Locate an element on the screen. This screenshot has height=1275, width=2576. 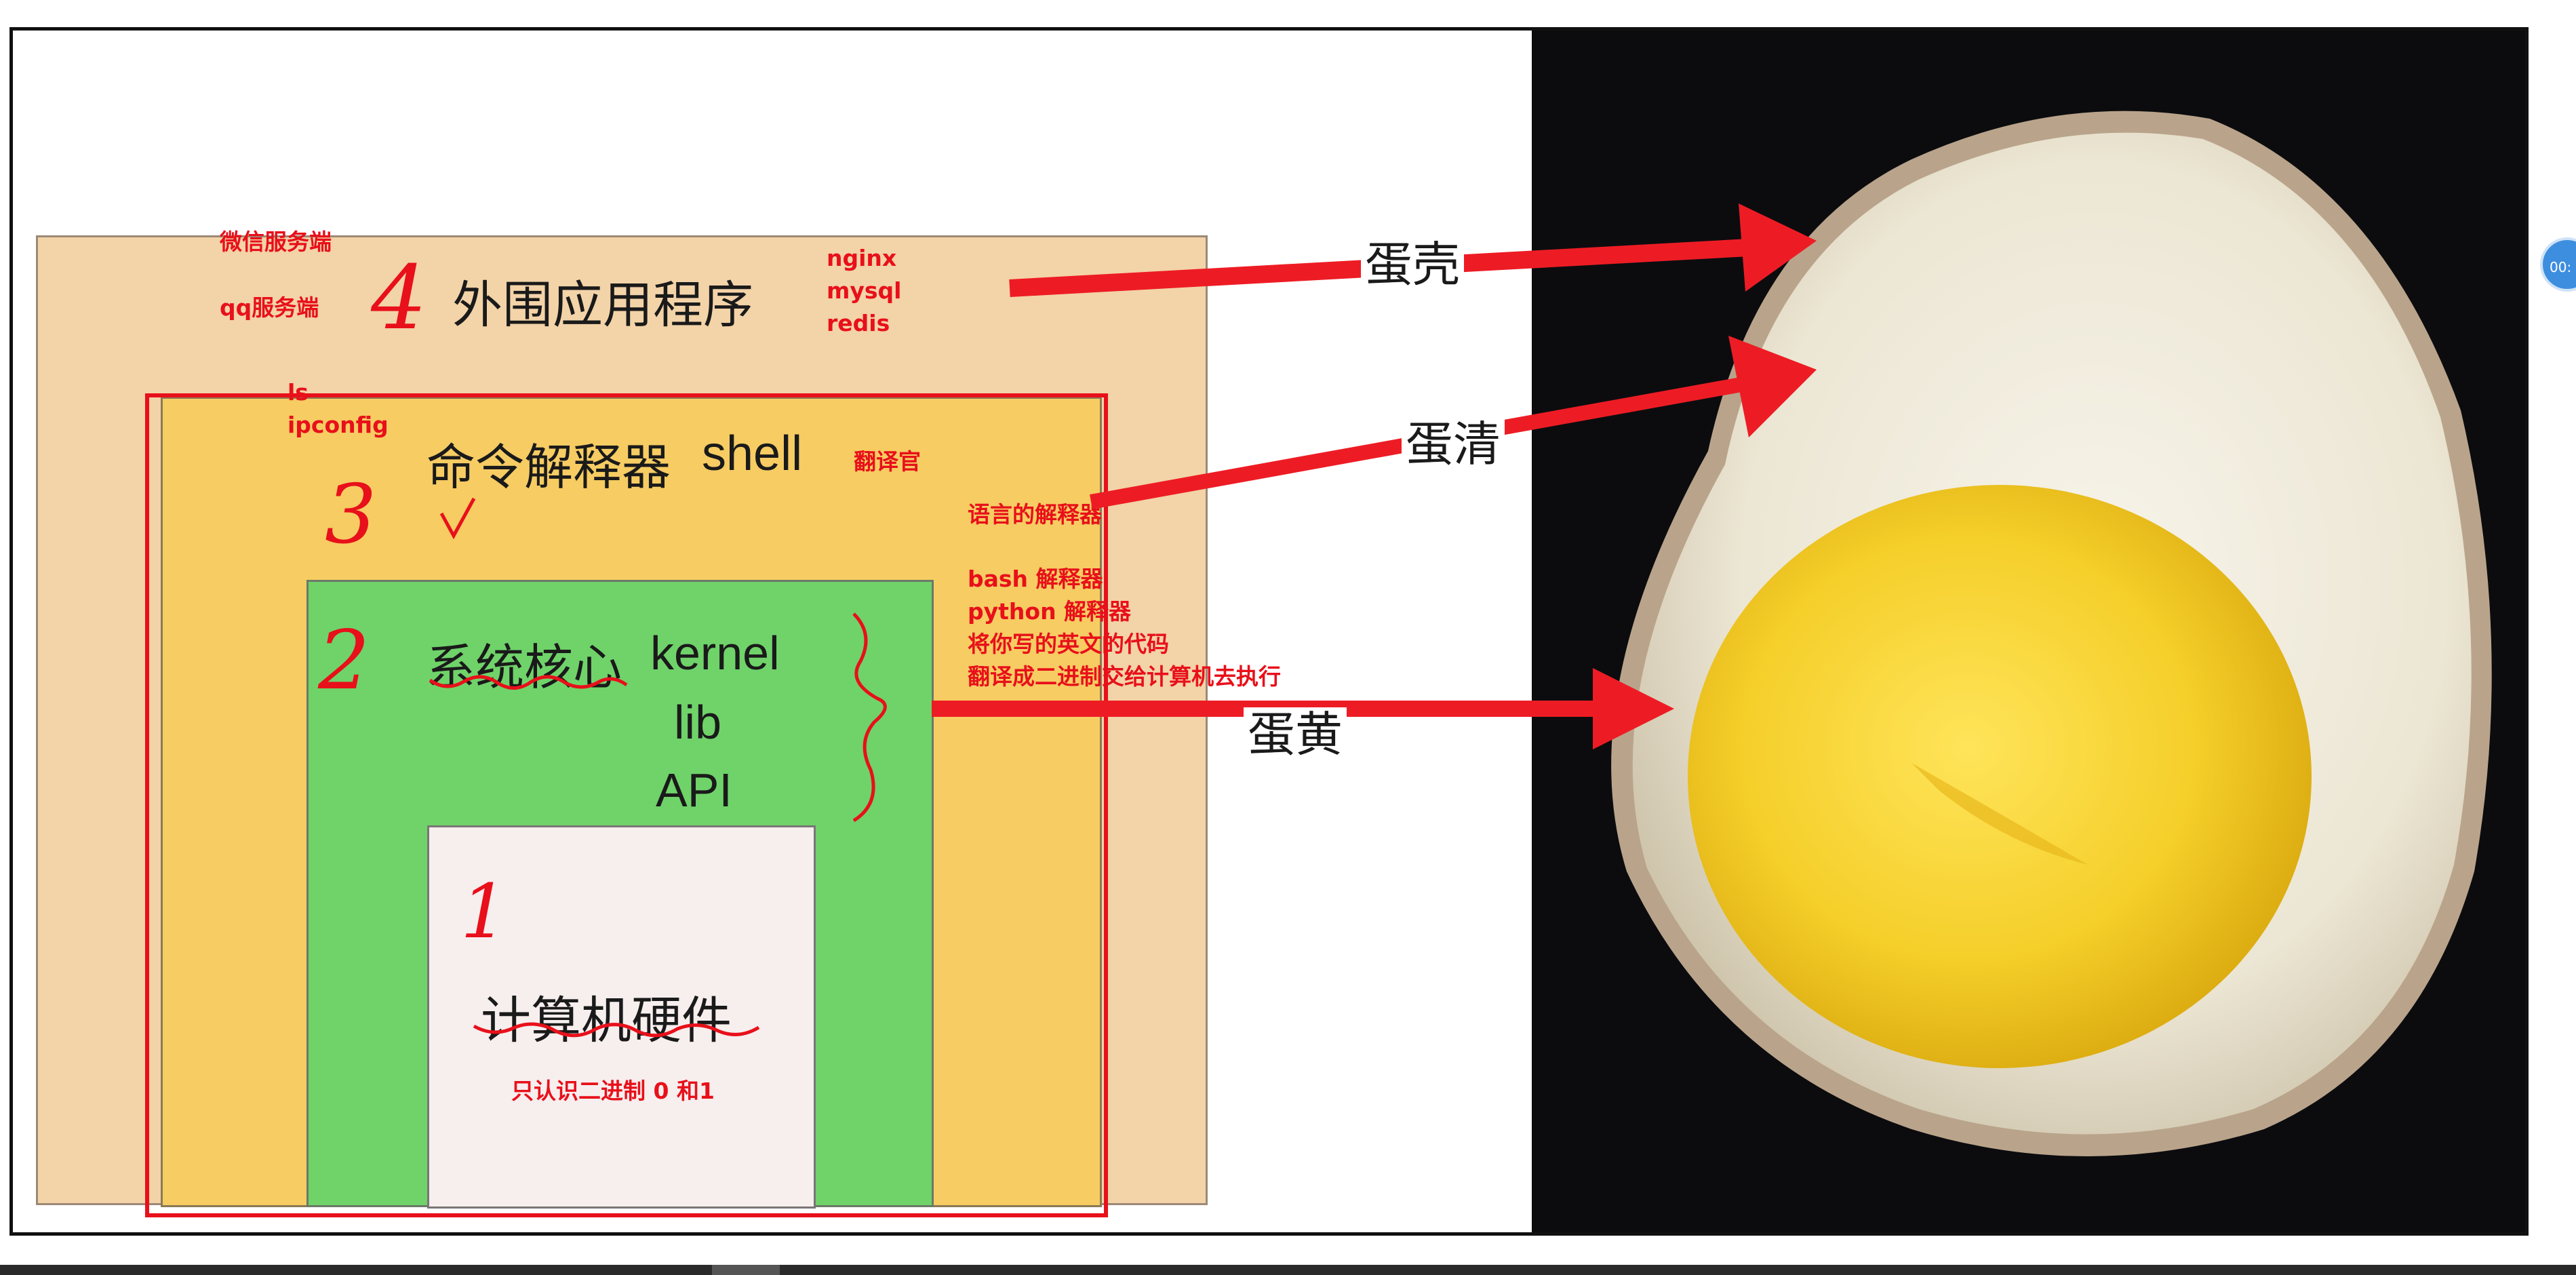
arrow-yolk-head is located at coordinates (1633, 709).